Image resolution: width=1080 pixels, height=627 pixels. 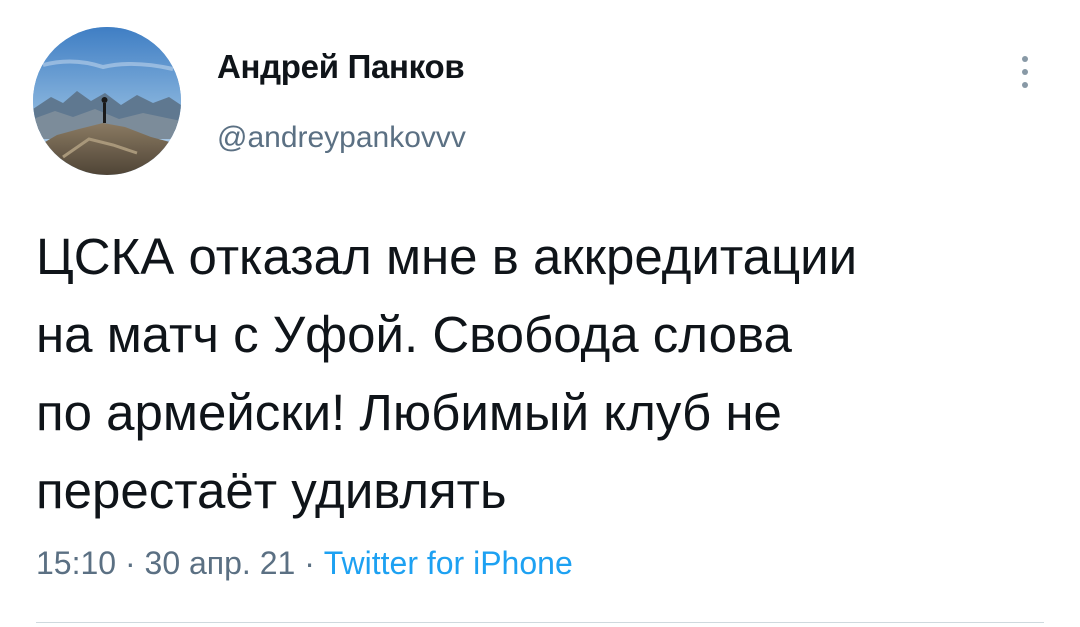 I want to click on tweet-time: 15:10, so click(x=76, y=563).